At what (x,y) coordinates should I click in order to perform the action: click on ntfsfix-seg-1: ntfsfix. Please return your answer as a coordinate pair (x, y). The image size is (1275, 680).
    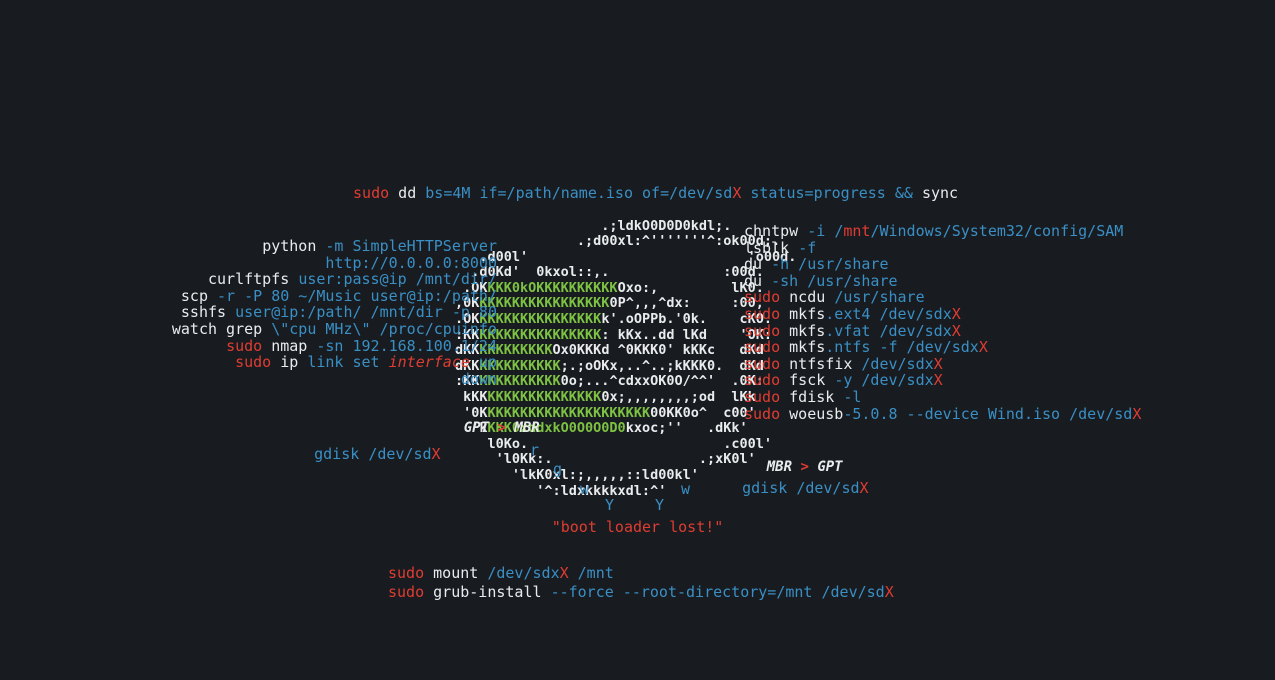
    Looking at the image, I should click on (825, 363).